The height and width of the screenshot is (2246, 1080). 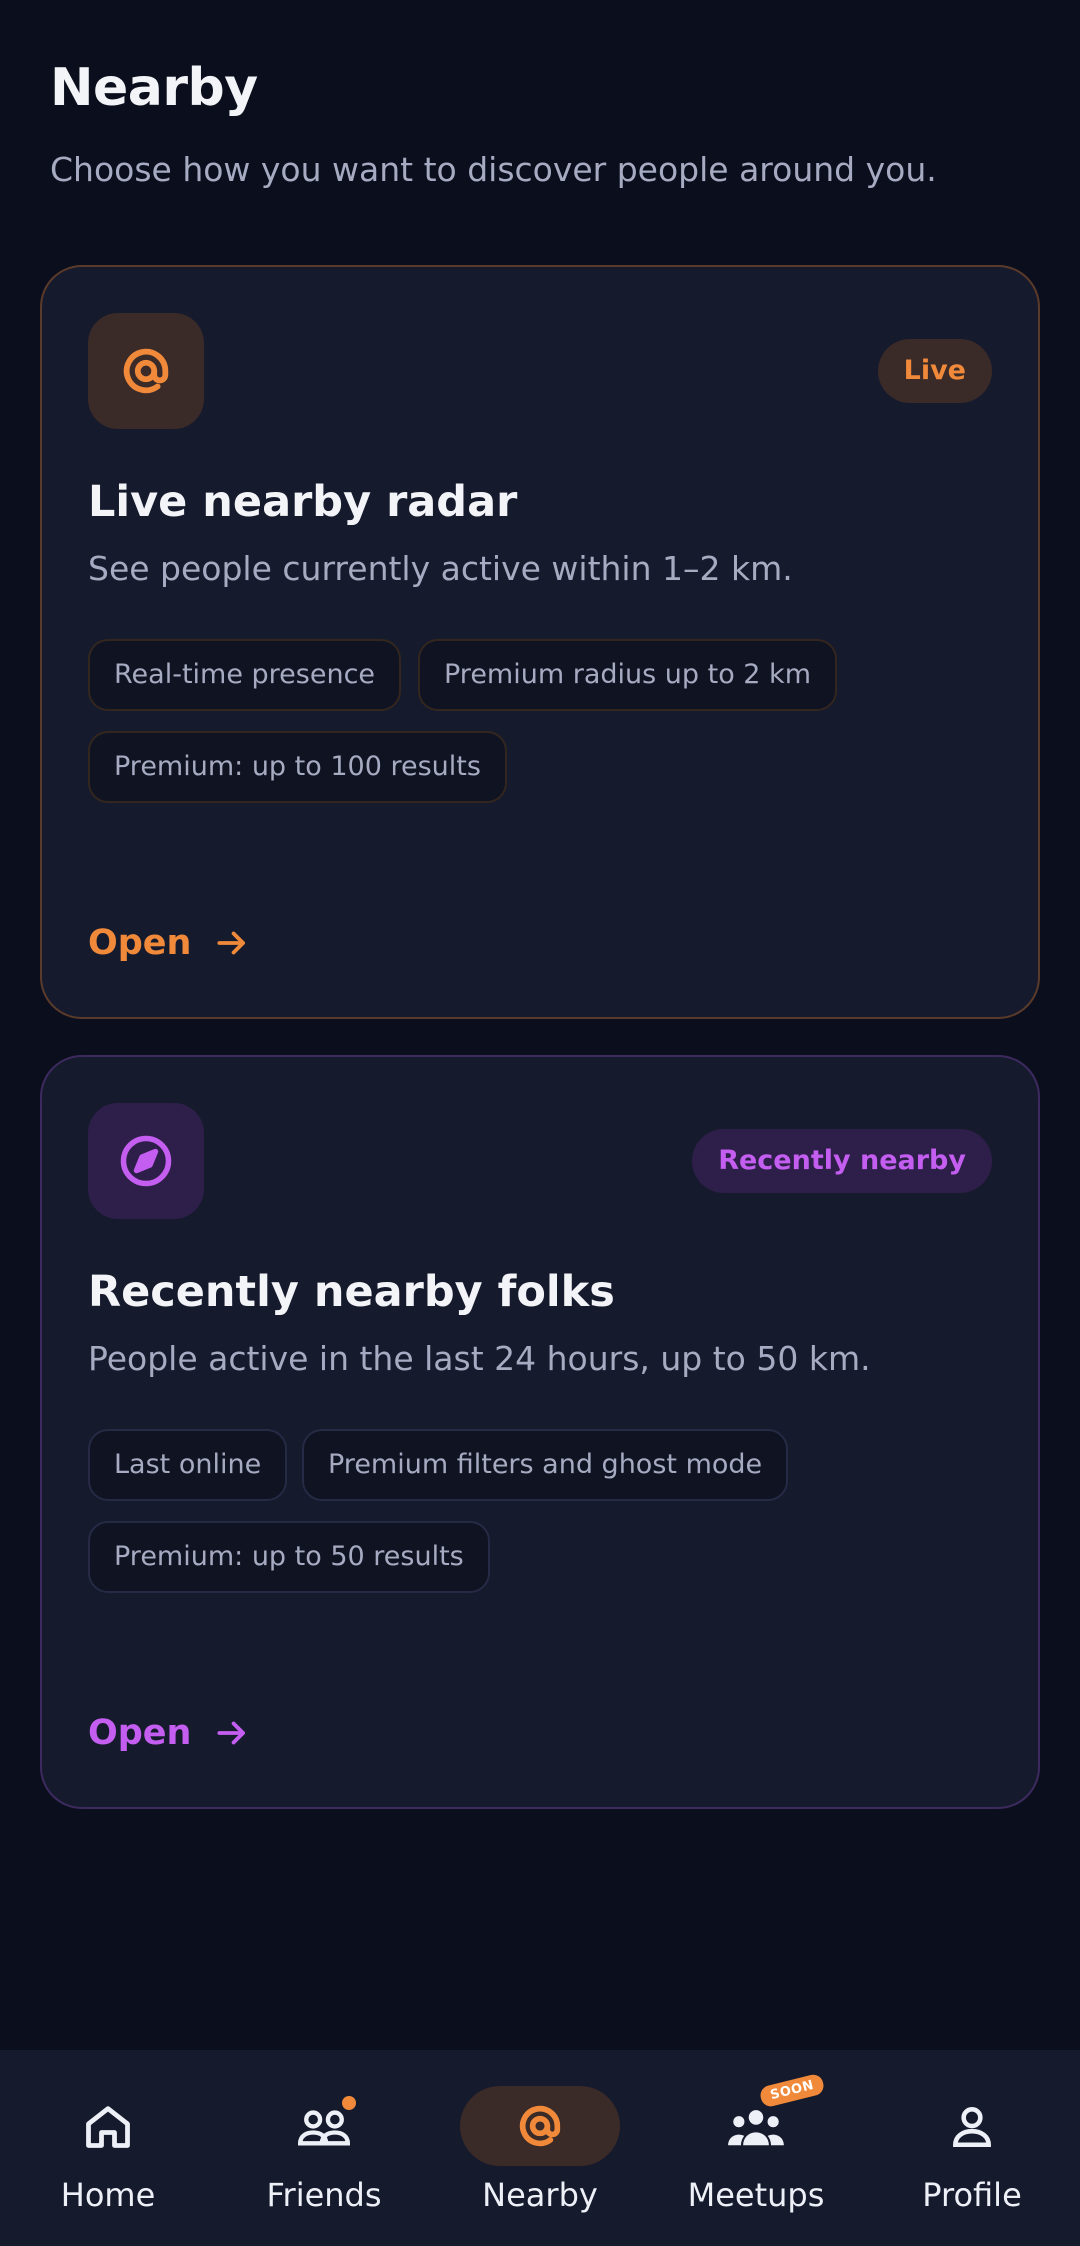 I want to click on soon-badge: SOON, so click(x=792, y=2090).